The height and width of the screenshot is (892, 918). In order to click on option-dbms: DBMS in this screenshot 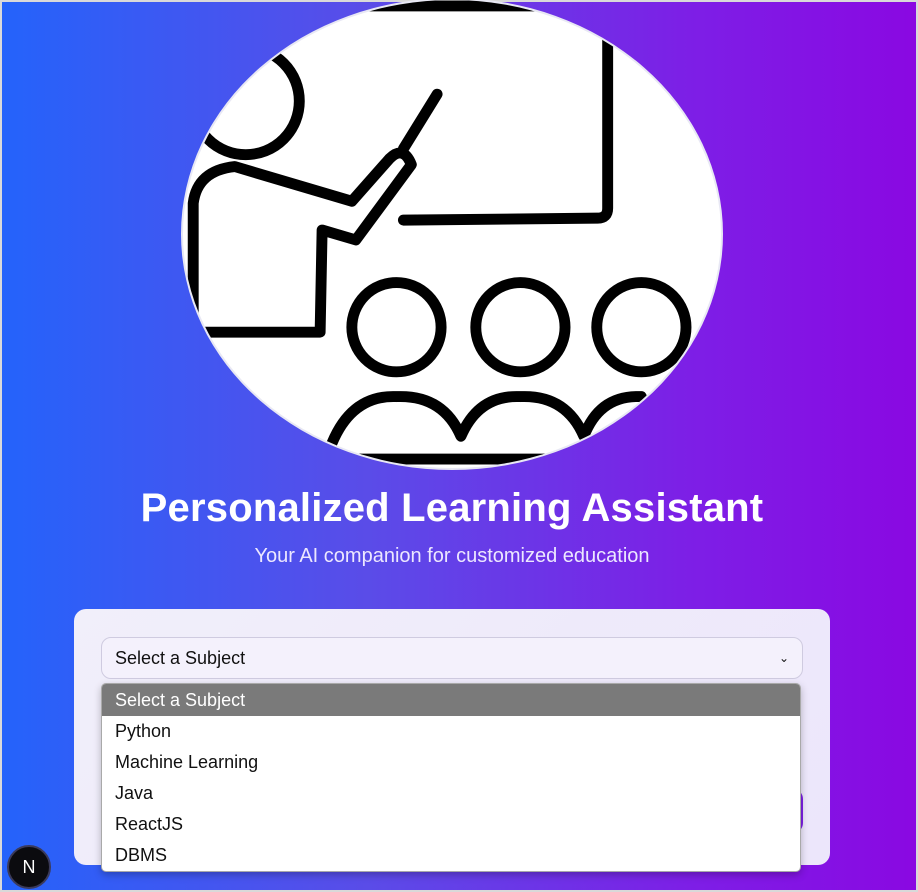, I will do `click(451, 855)`.